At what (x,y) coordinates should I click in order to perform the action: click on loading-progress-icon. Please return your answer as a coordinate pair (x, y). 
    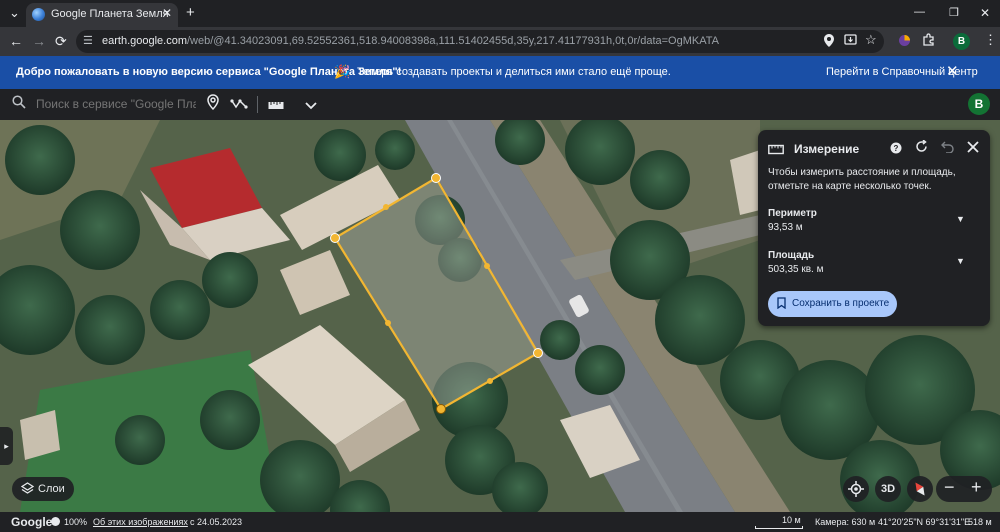
    Looking at the image, I should click on (55, 522).